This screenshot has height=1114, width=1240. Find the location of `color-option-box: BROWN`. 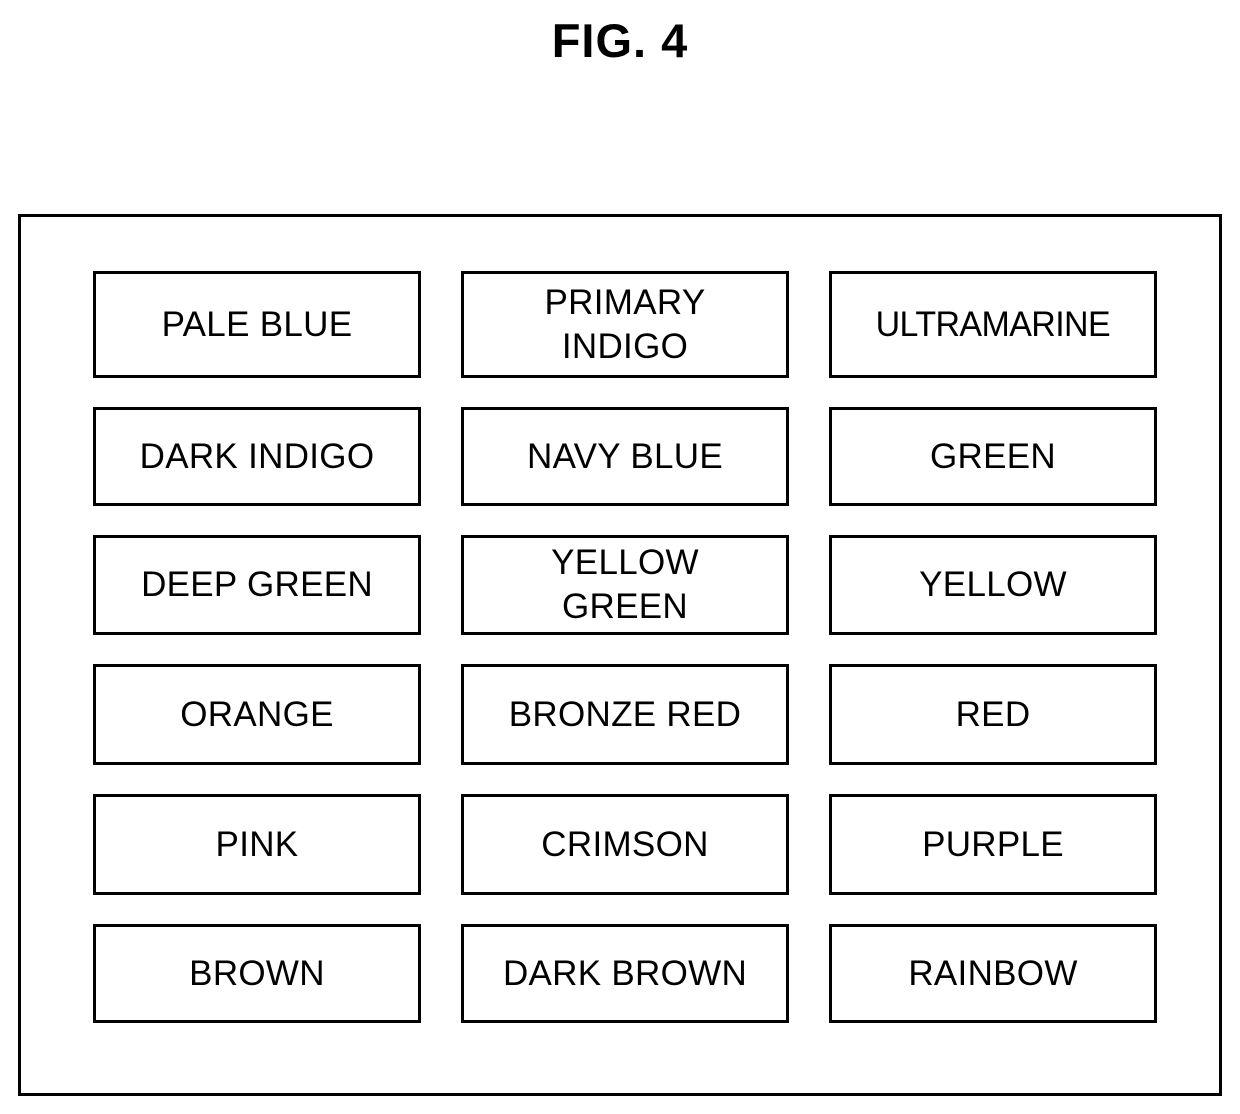

color-option-box: BROWN is located at coordinates (257, 973).